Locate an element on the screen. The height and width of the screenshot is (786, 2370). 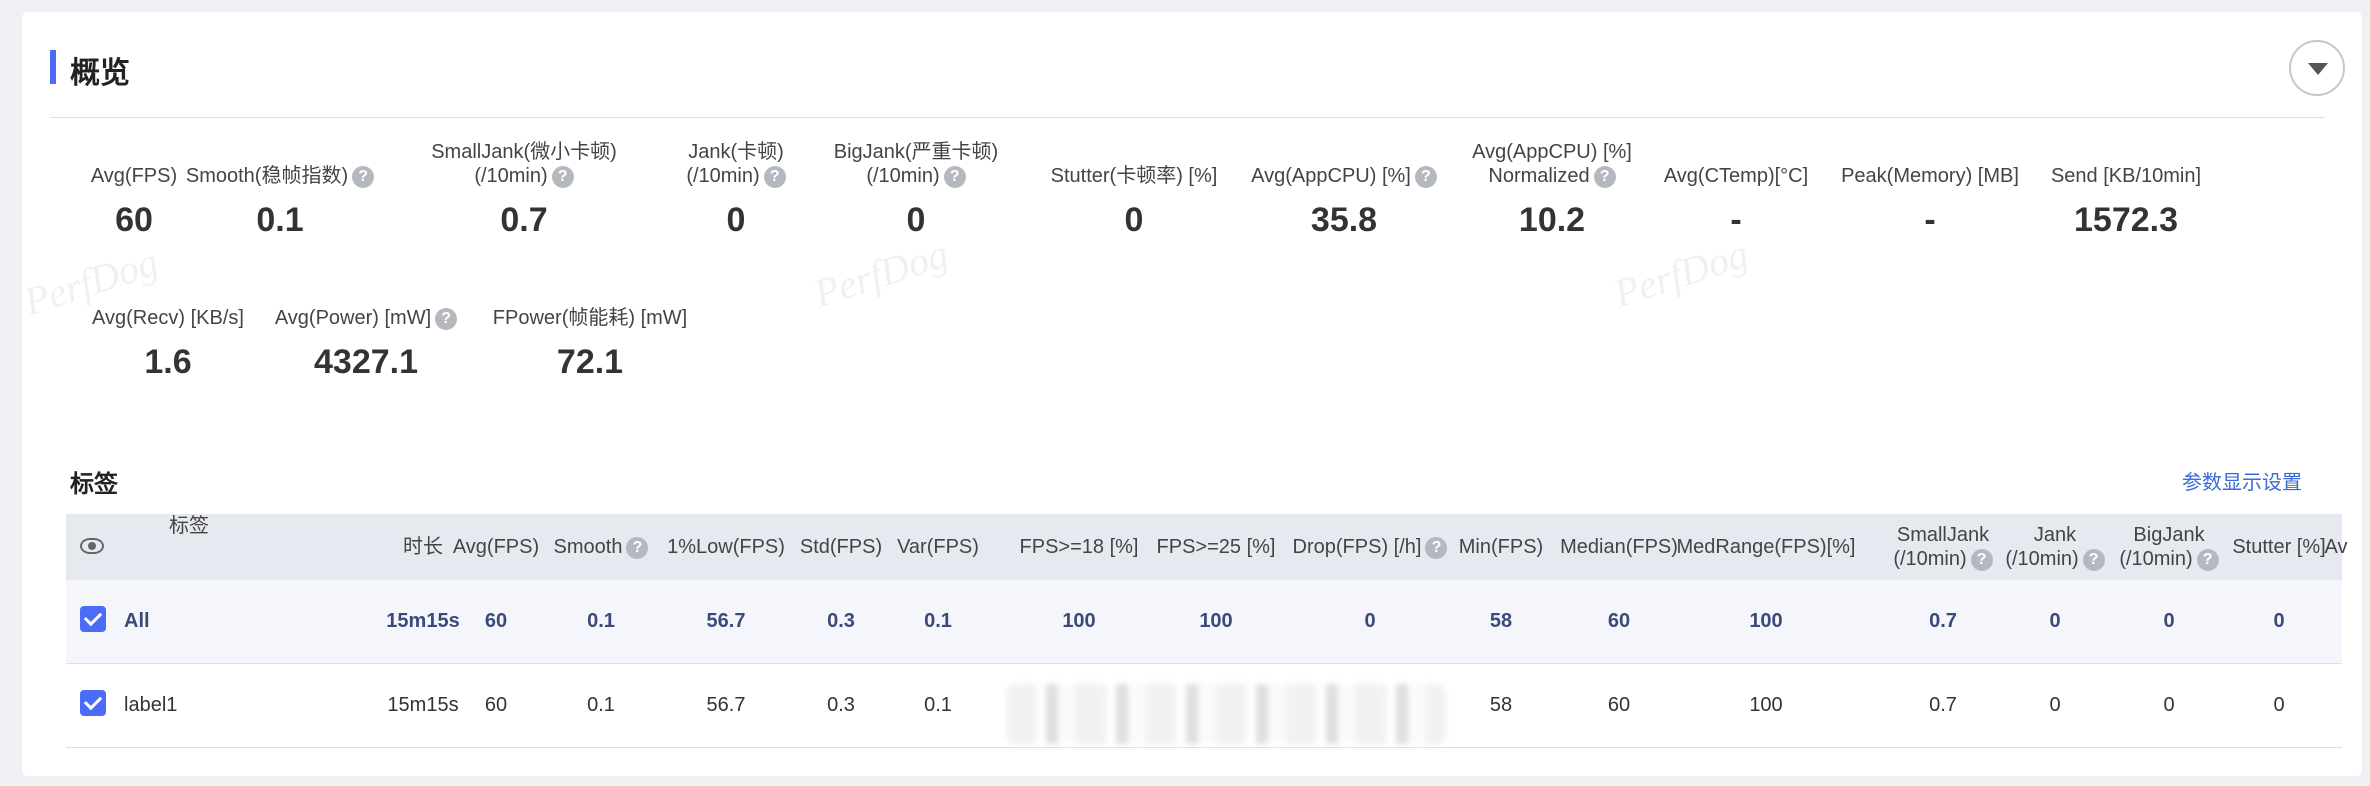
column-header: MedRange(FPS)[%] is located at coordinates (1766, 547).